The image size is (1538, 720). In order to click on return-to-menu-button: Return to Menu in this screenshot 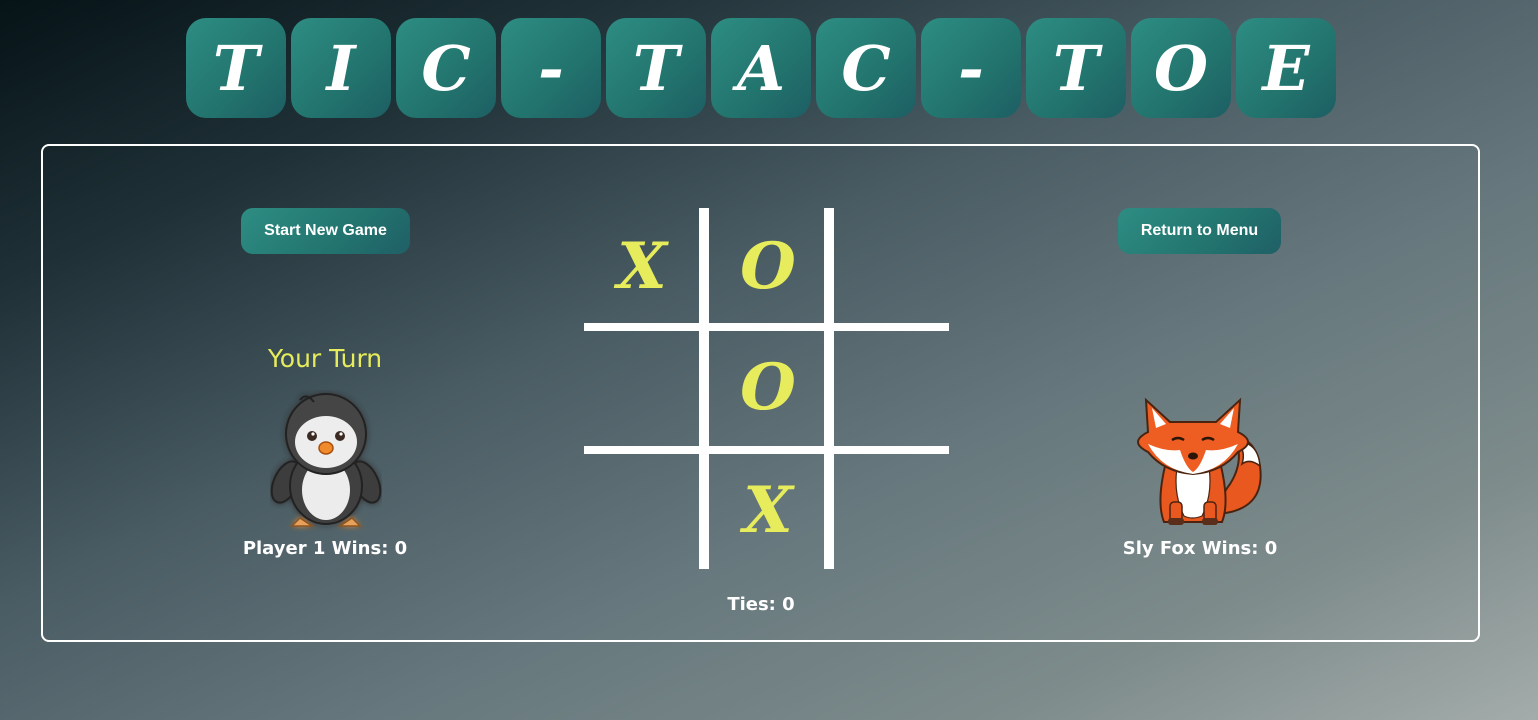, I will do `click(1199, 231)`.